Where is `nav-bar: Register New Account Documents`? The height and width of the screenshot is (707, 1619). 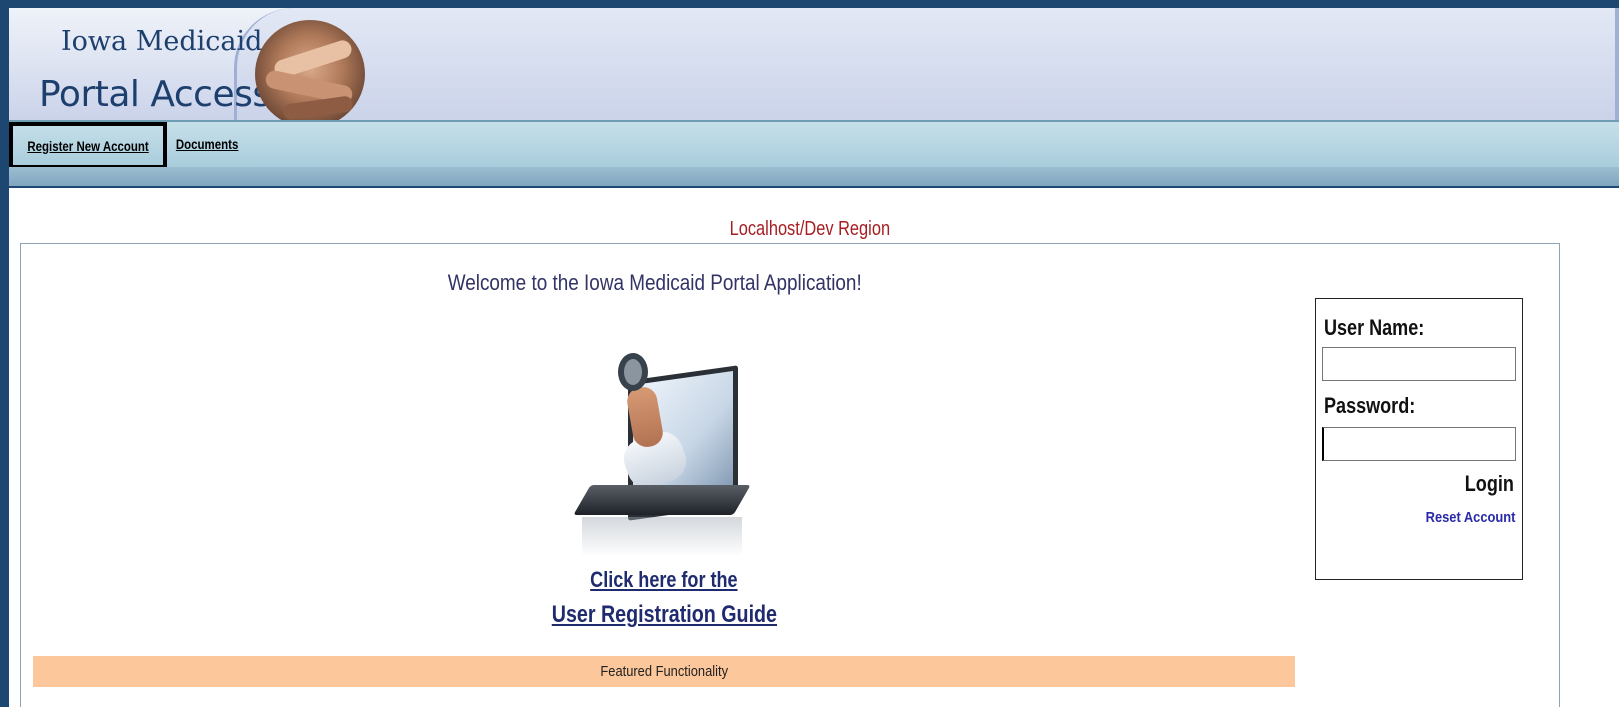 nav-bar: Register New Account Documents is located at coordinates (814, 144).